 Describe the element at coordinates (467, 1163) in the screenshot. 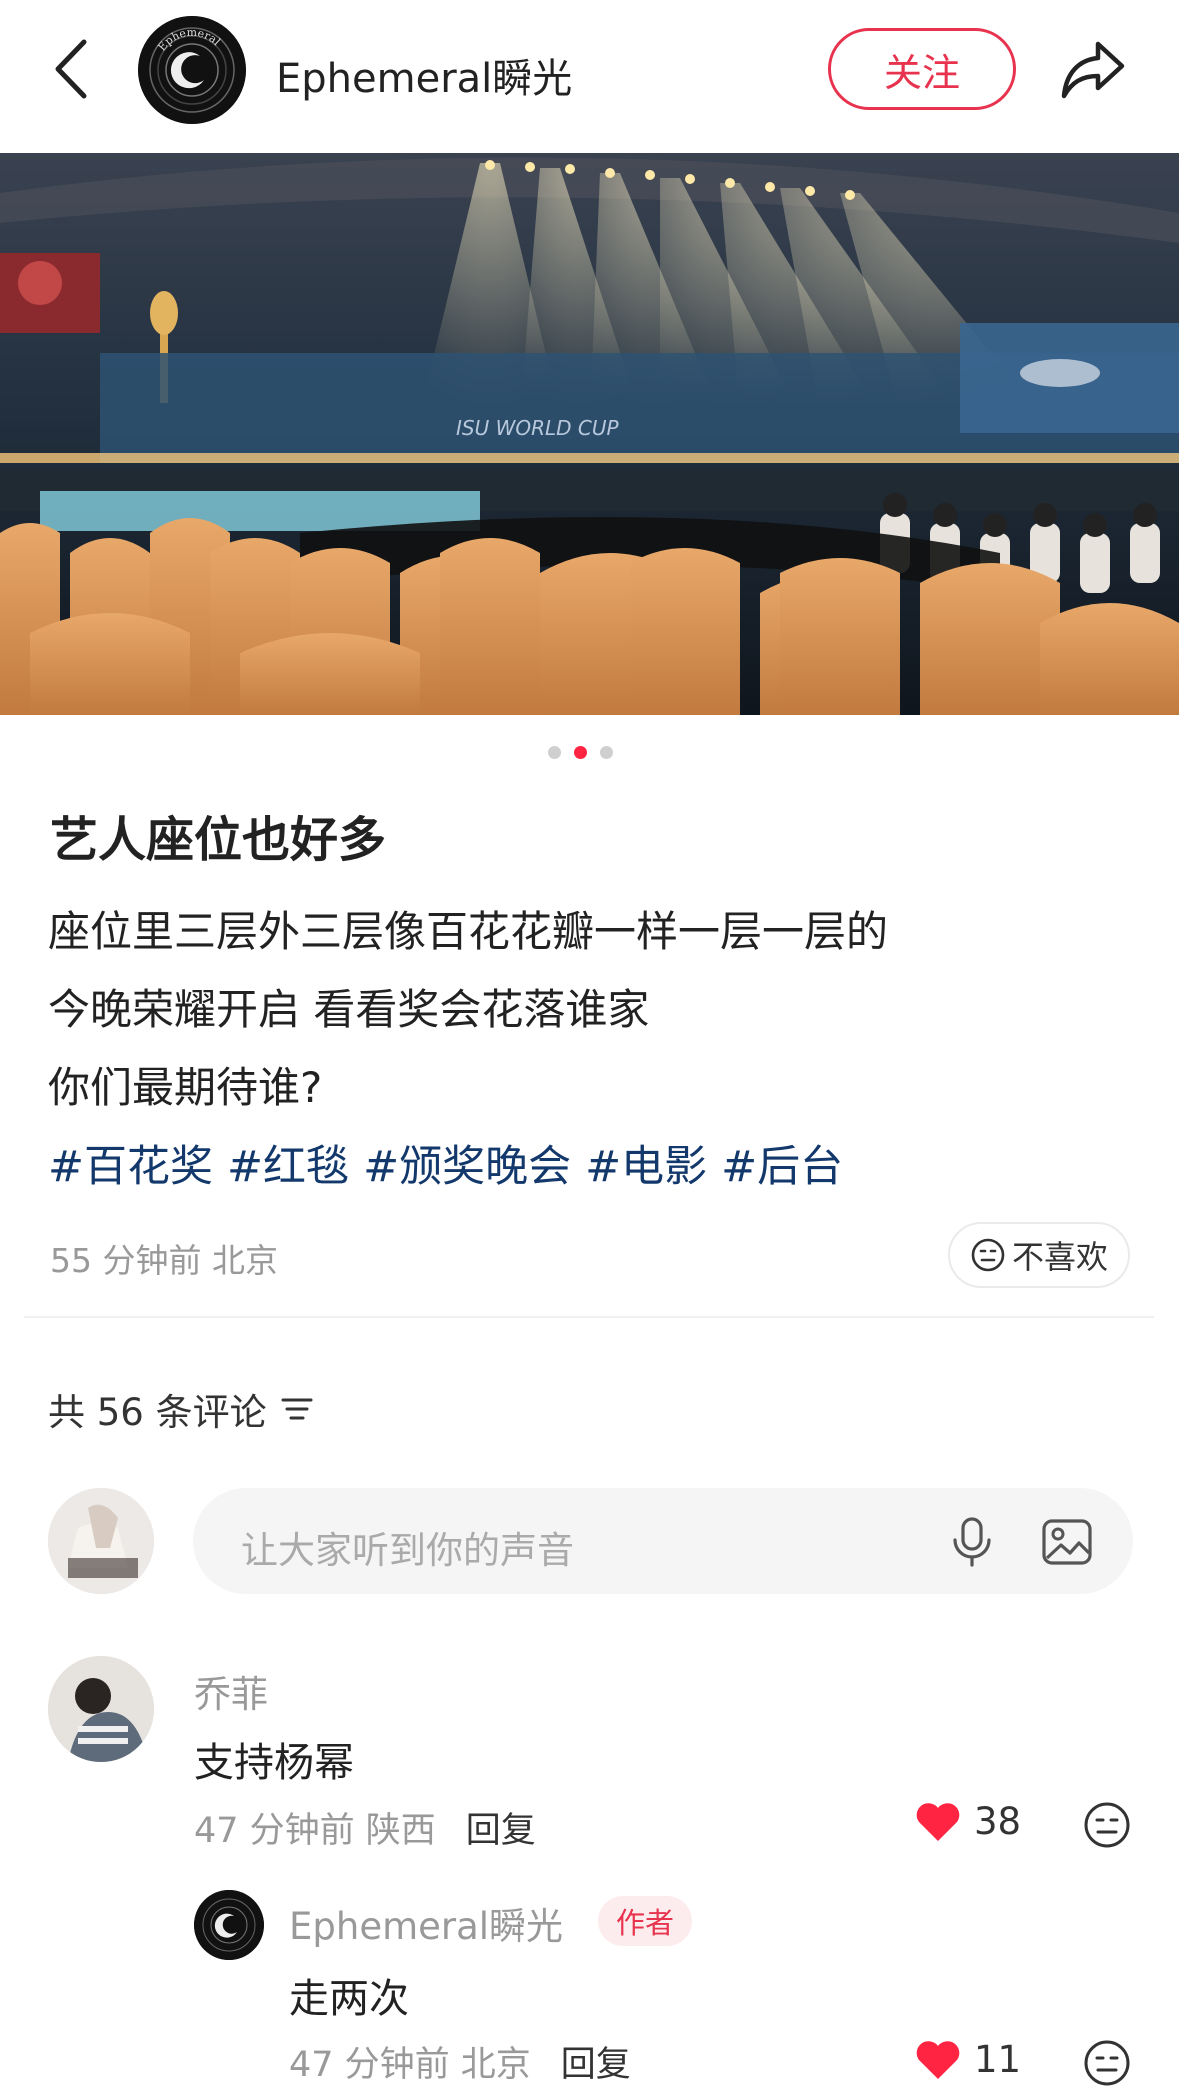

I see `hashtag-link: #颁奖晚会` at that location.